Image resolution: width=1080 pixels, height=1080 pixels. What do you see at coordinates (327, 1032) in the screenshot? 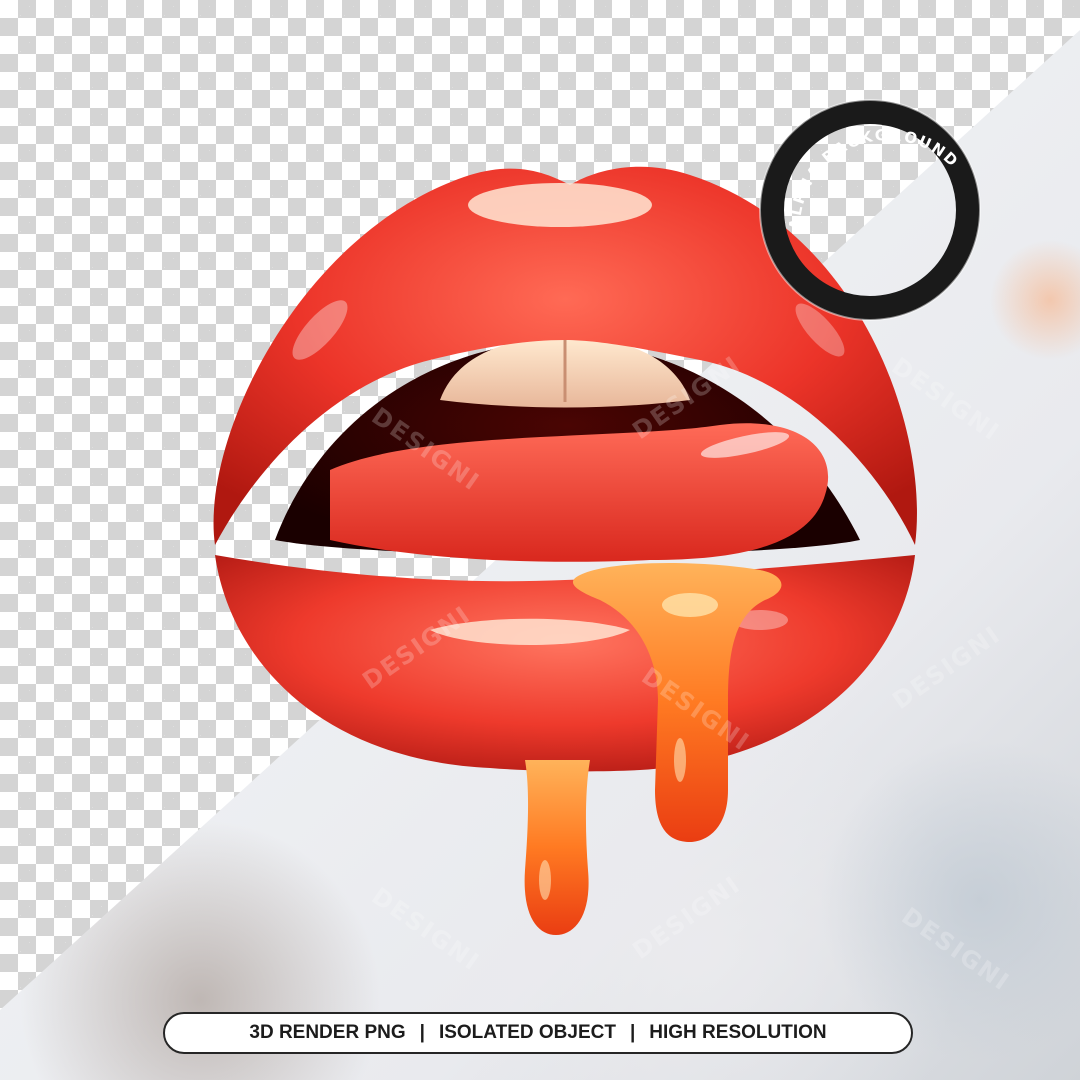
I see `badge-item-render: 3D RENDER PNG` at bounding box center [327, 1032].